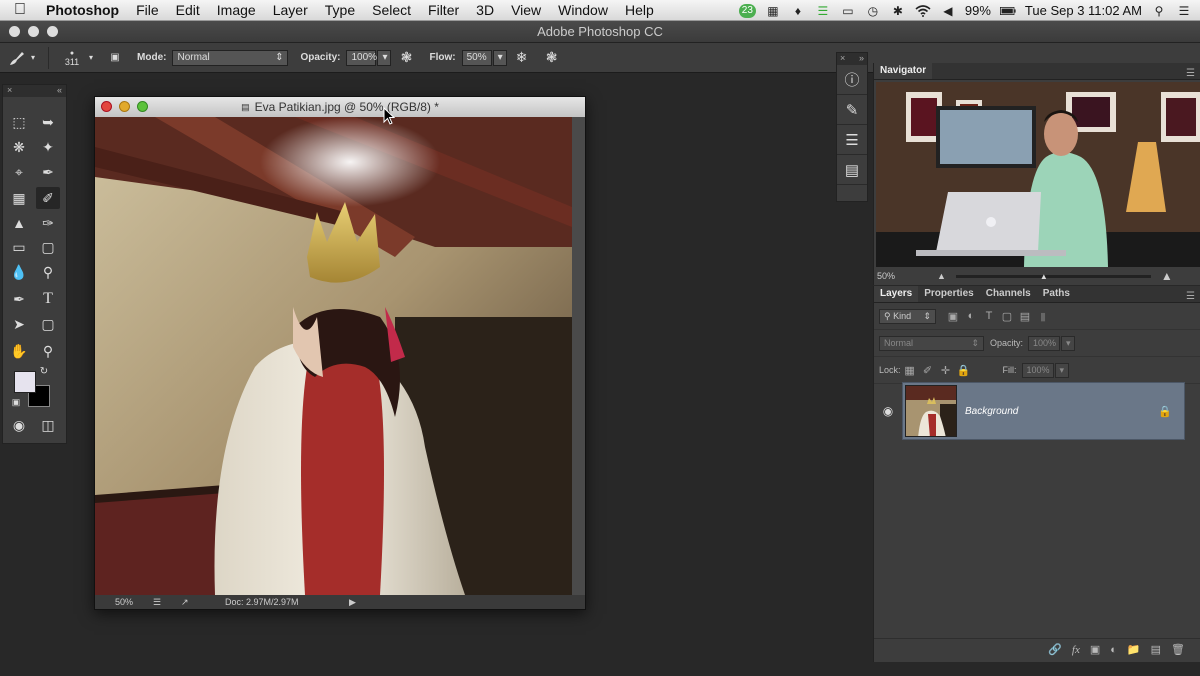 The height and width of the screenshot is (676, 1200). What do you see at coordinates (33, 31) in the screenshot?
I see `minimize-window-button` at bounding box center [33, 31].